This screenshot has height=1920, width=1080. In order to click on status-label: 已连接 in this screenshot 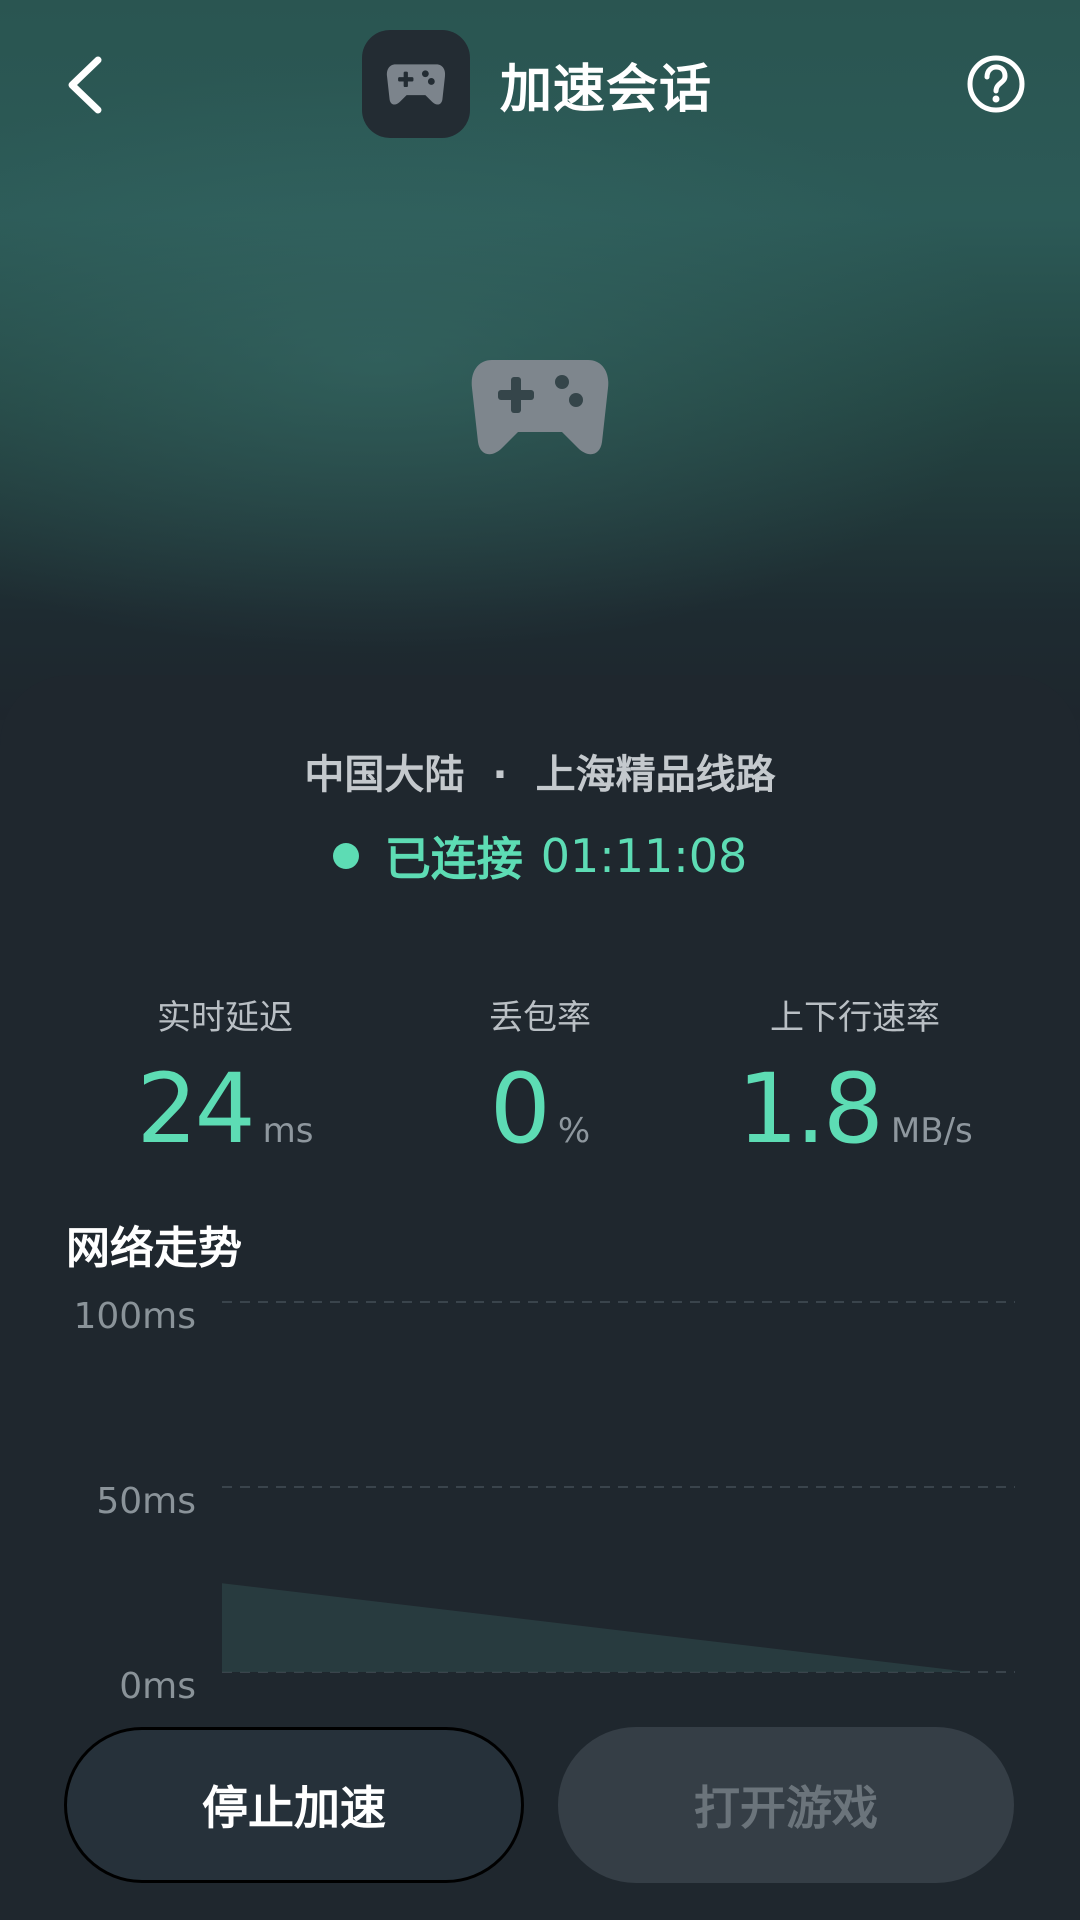, I will do `click(453, 859)`.